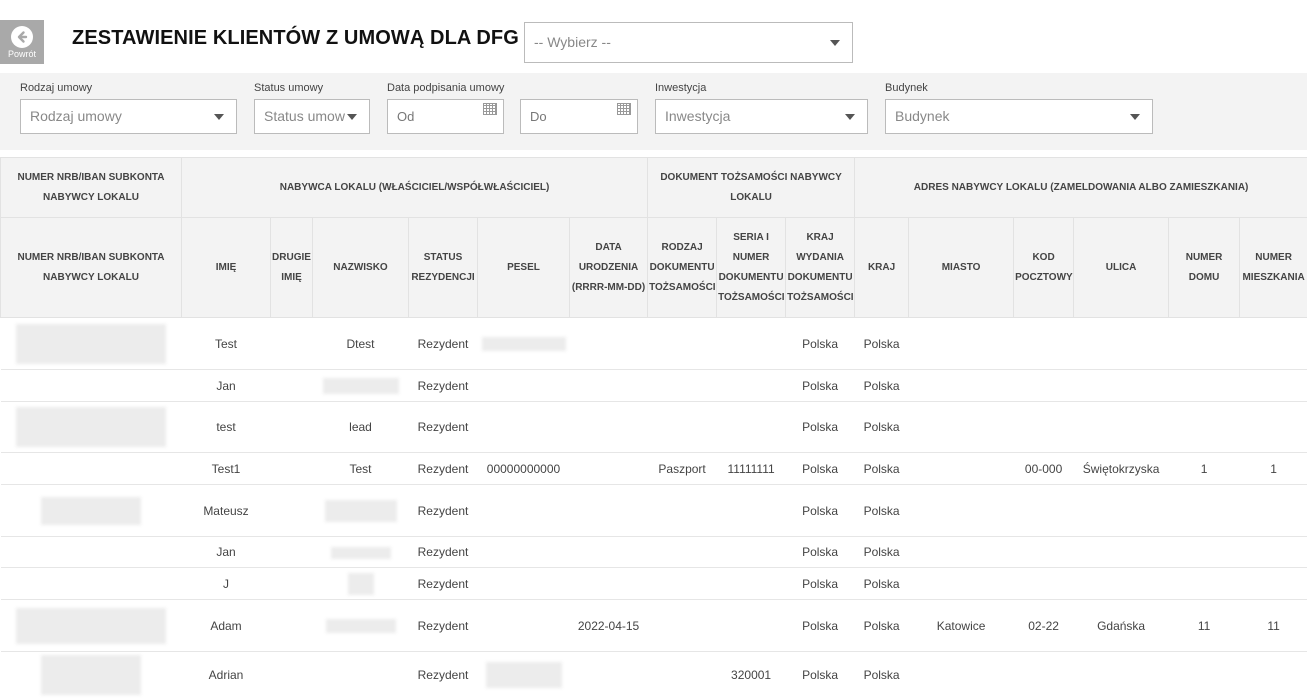  Describe the element at coordinates (304, 116) in the screenshot. I see `contract-status-value: Status umow` at that location.